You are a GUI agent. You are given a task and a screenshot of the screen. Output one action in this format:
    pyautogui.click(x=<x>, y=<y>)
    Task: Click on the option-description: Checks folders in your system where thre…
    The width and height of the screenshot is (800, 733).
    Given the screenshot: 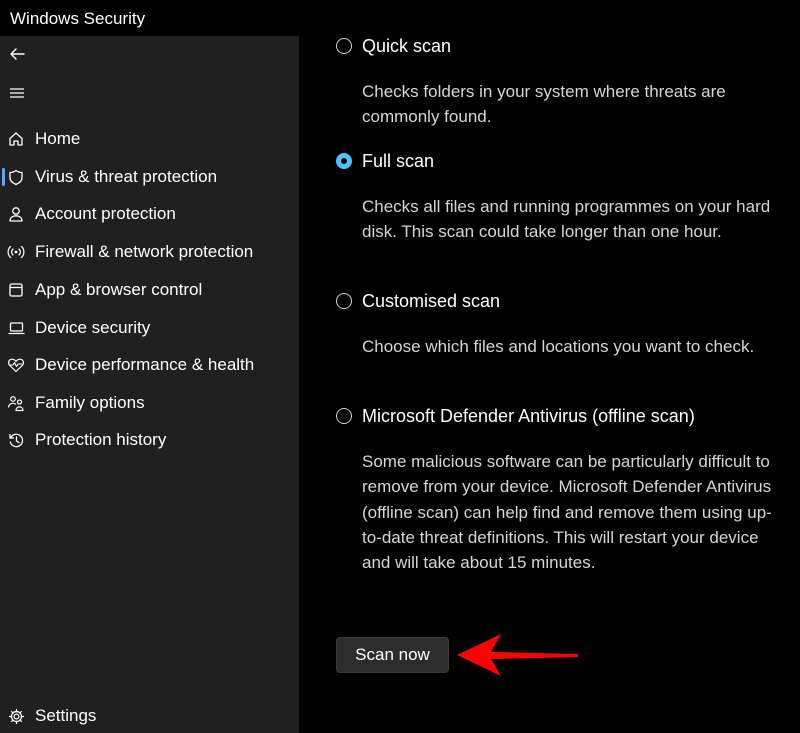 What is the action you would take?
    pyautogui.click(x=544, y=104)
    